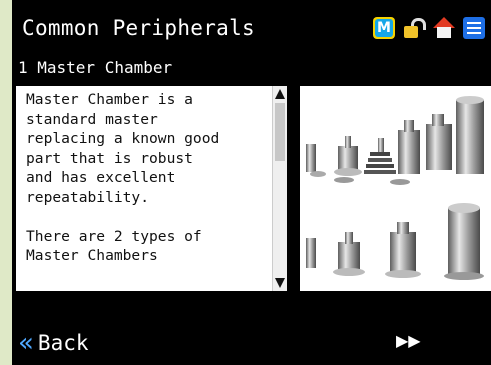  Describe the element at coordinates (279, 188) in the screenshot. I see `scrollbar` at that location.